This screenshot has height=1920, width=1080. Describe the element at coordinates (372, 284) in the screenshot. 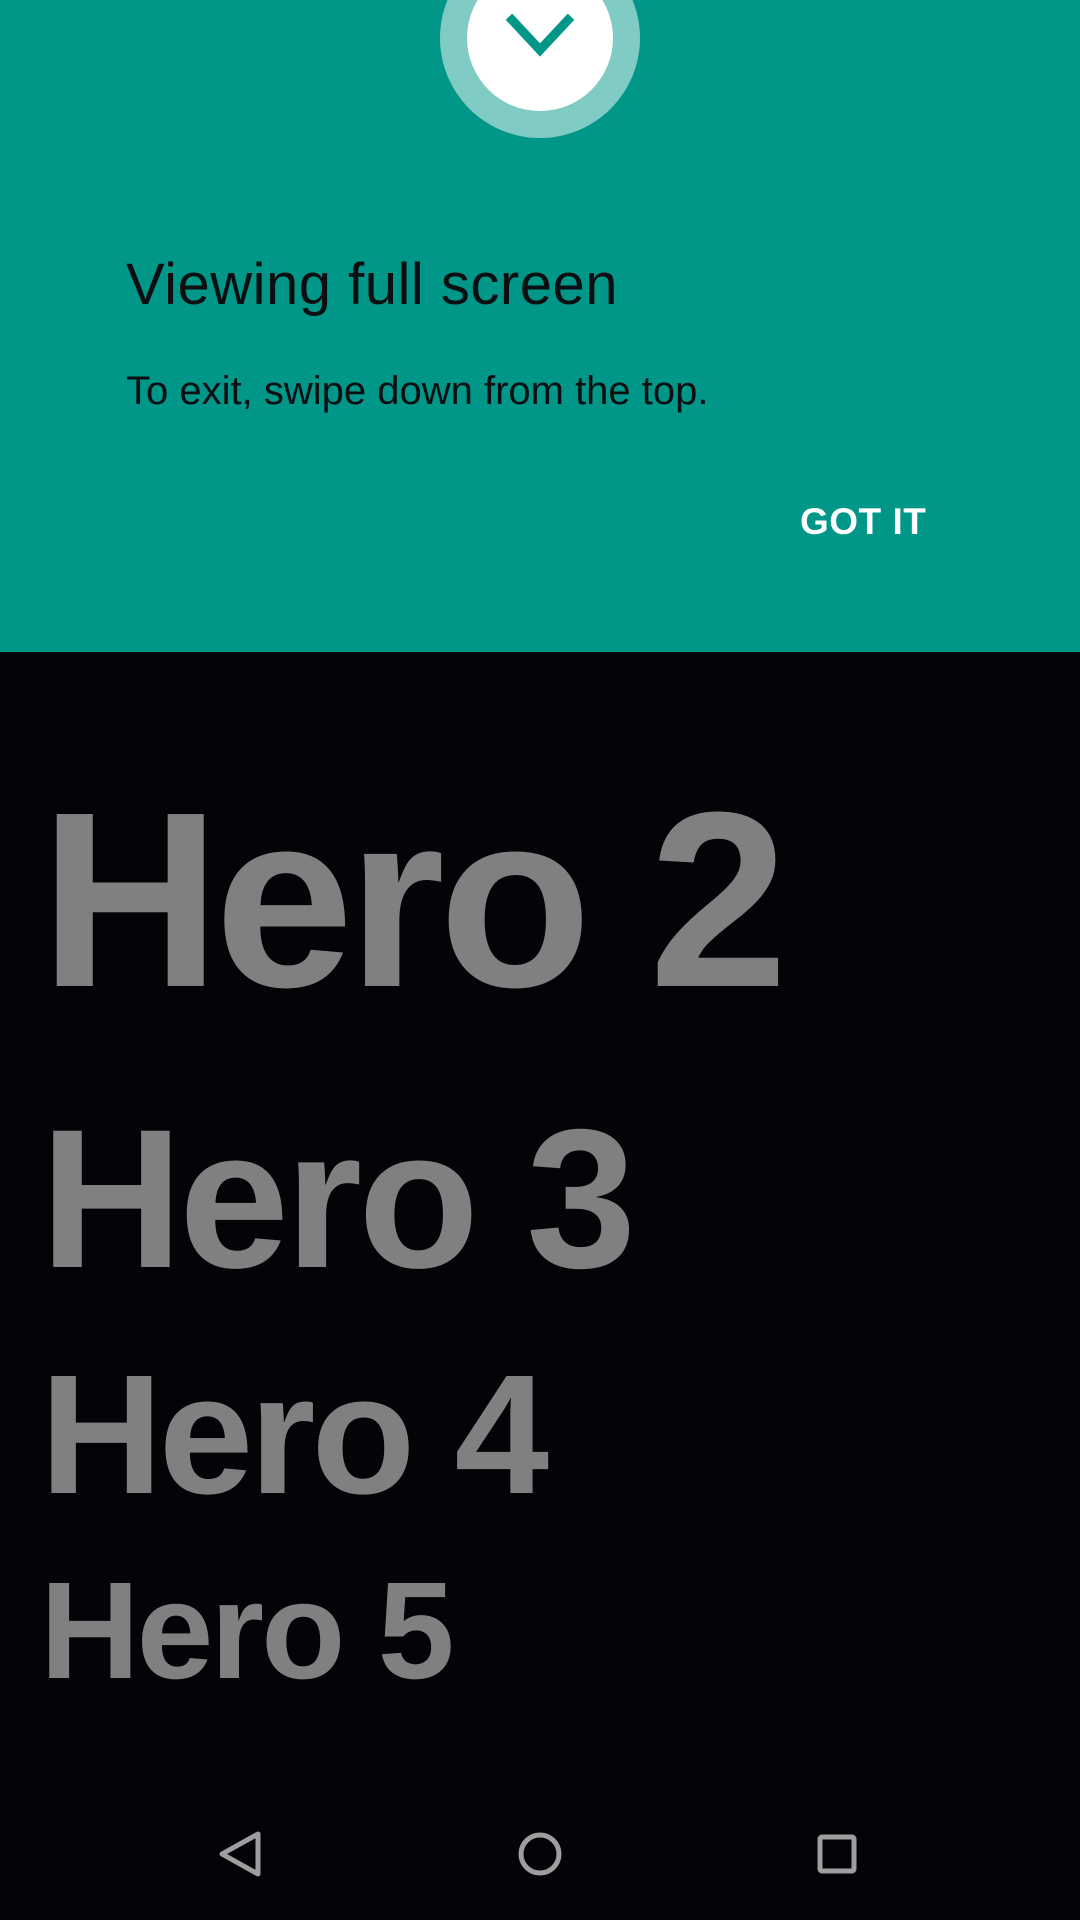

I see `banner-title: Viewing full screen` at that location.